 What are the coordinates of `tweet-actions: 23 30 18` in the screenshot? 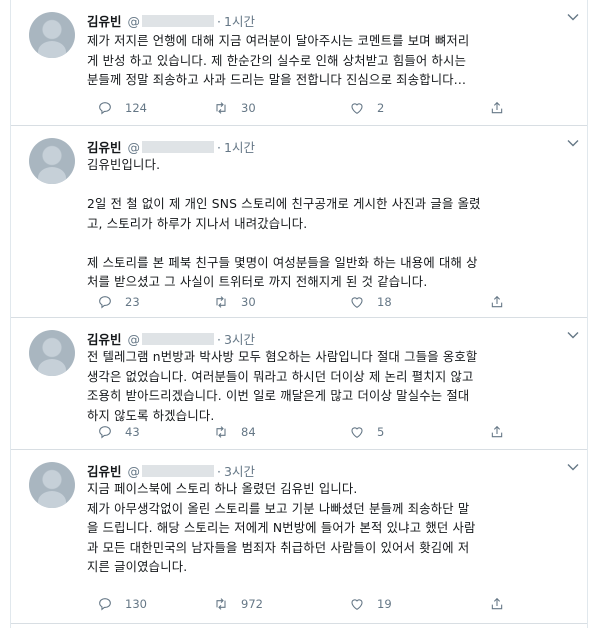 It's located at (332, 302).